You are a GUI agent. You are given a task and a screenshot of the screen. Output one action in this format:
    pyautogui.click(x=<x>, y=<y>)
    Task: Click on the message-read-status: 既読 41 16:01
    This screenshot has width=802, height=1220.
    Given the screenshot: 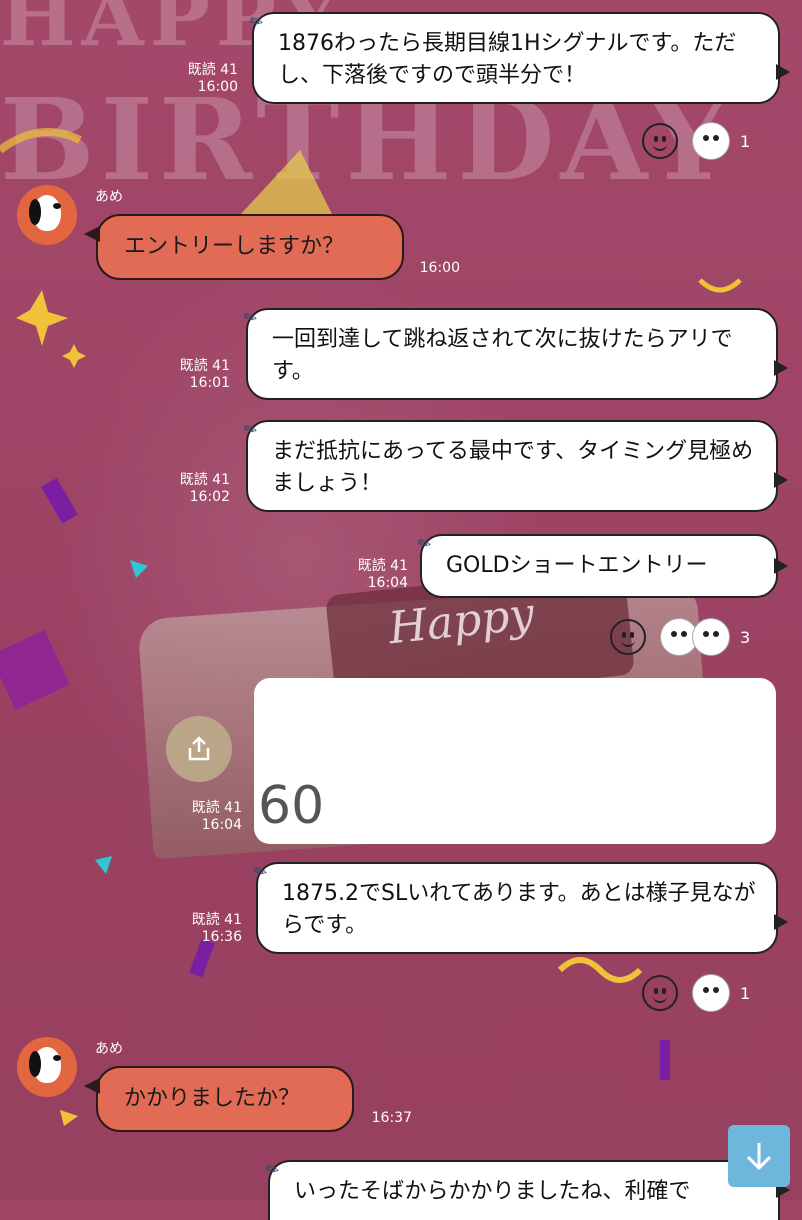 What is the action you would take?
    pyautogui.click(x=200, y=375)
    